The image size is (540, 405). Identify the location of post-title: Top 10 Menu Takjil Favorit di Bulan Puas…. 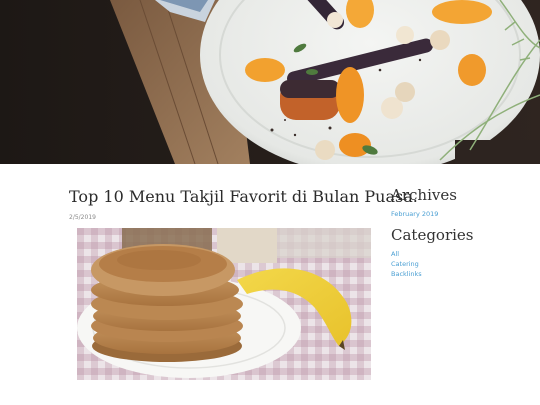
(243, 197).